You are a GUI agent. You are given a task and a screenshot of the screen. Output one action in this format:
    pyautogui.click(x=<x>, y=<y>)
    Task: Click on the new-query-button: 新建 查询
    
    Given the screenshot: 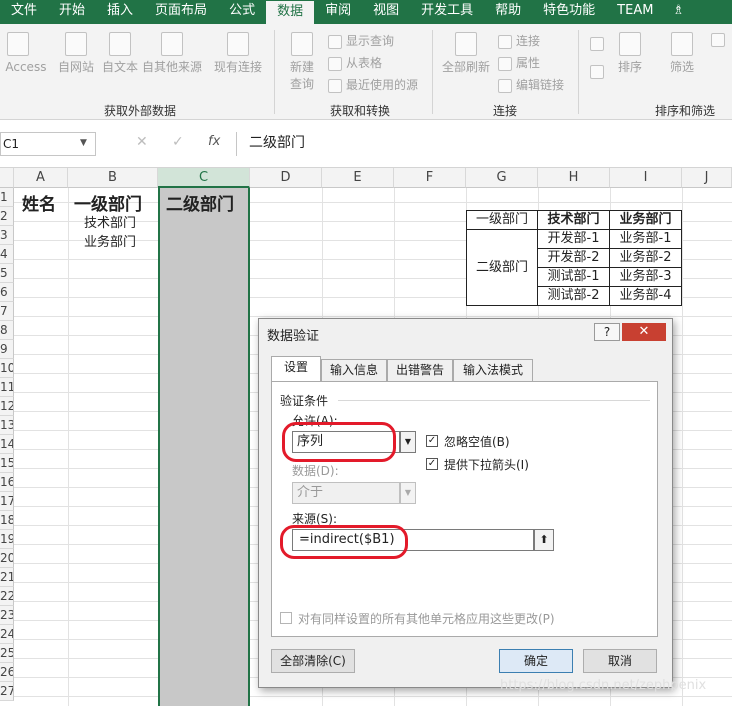 What is the action you would take?
    pyautogui.click(x=302, y=62)
    